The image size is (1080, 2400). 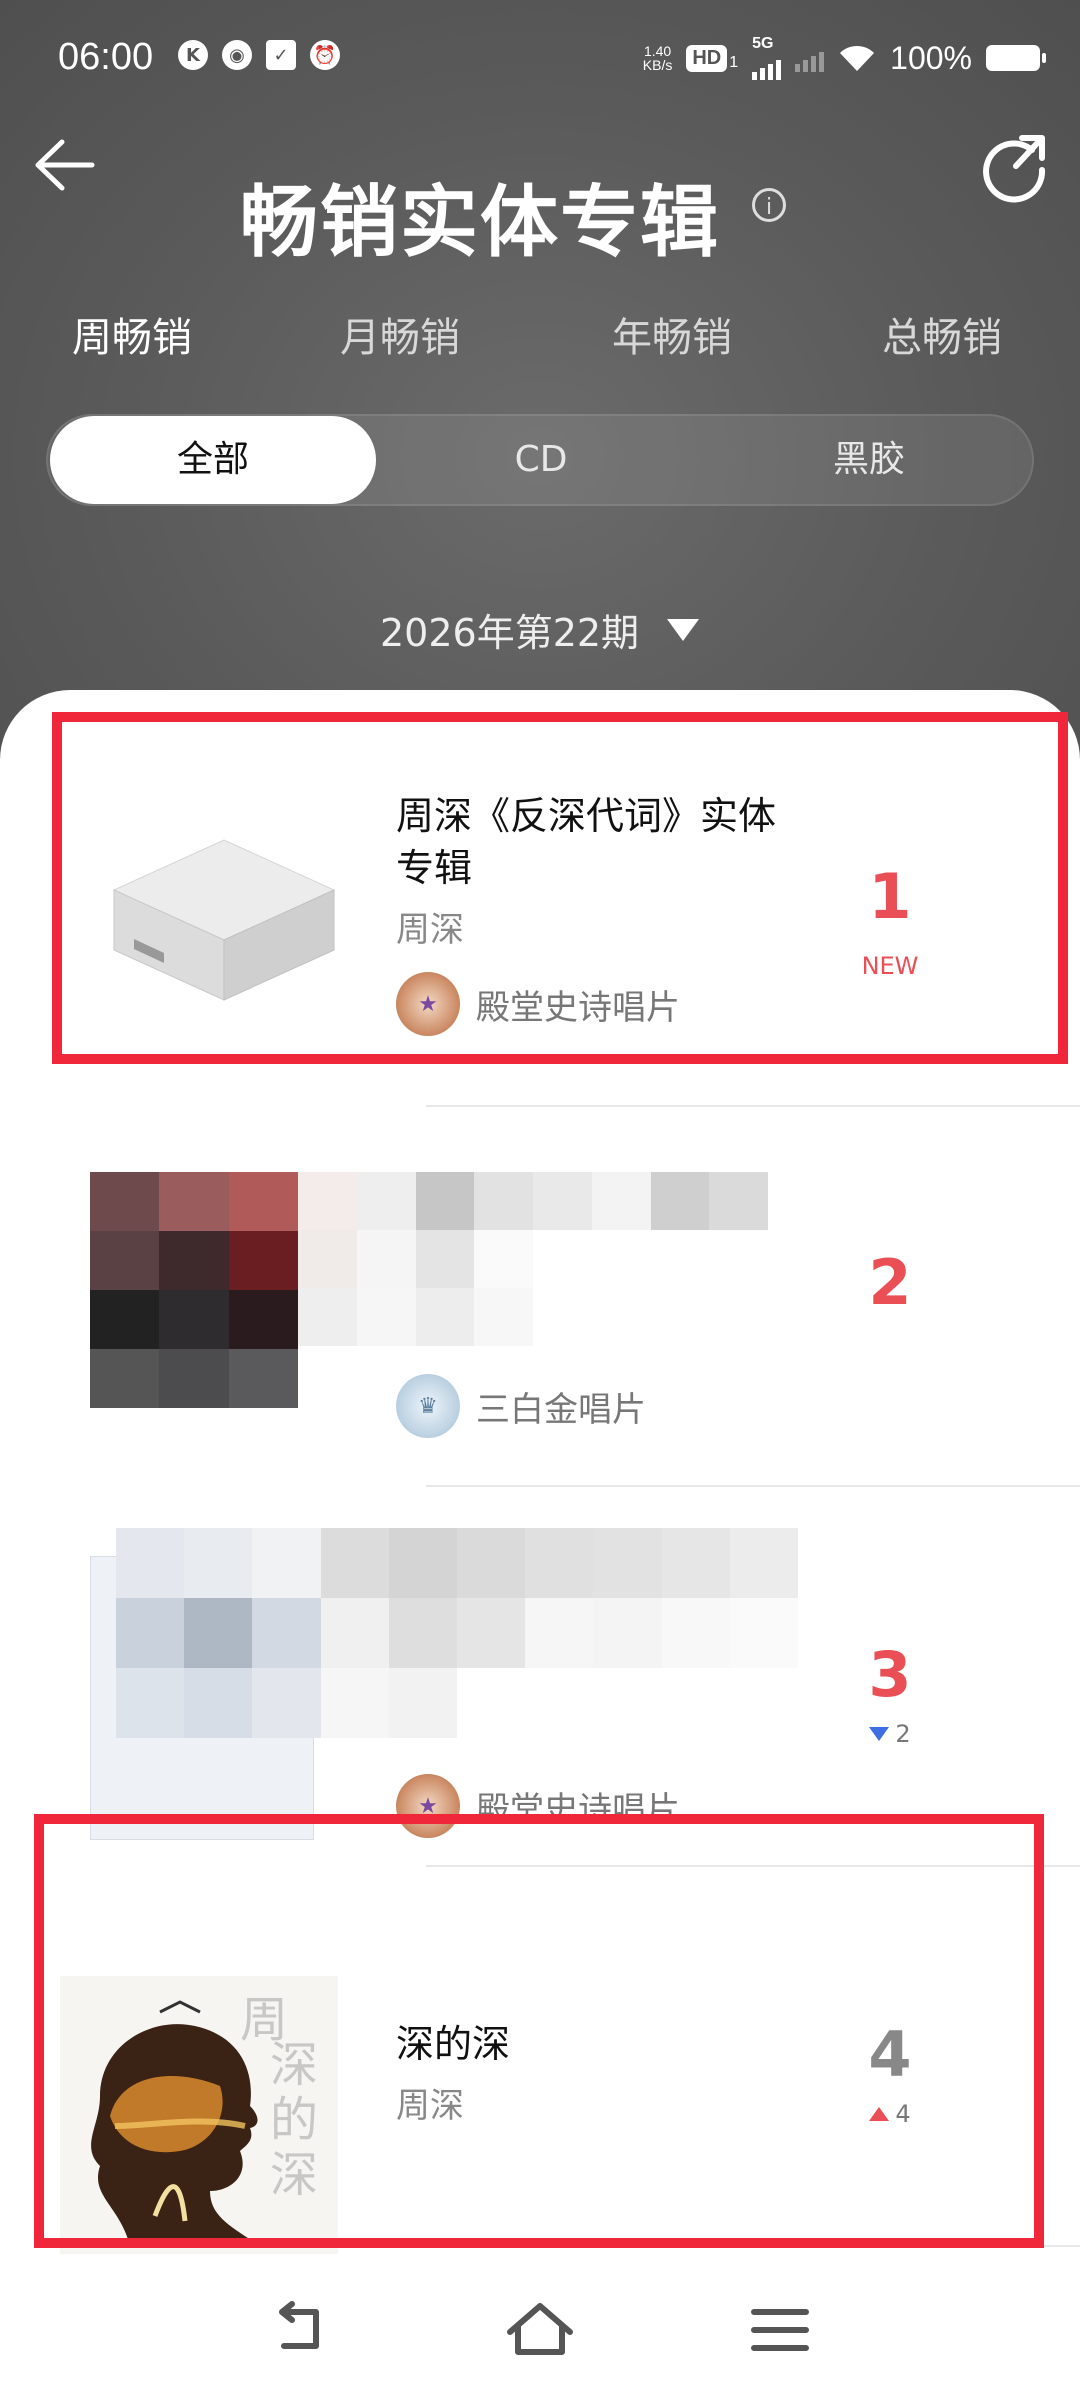 What do you see at coordinates (942, 334) in the screenshot?
I see `tab-total: 总畅销` at bounding box center [942, 334].